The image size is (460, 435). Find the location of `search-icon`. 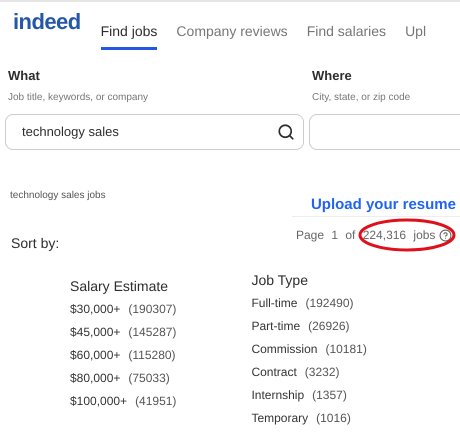

search-icon is located at coordinates (286, 131).